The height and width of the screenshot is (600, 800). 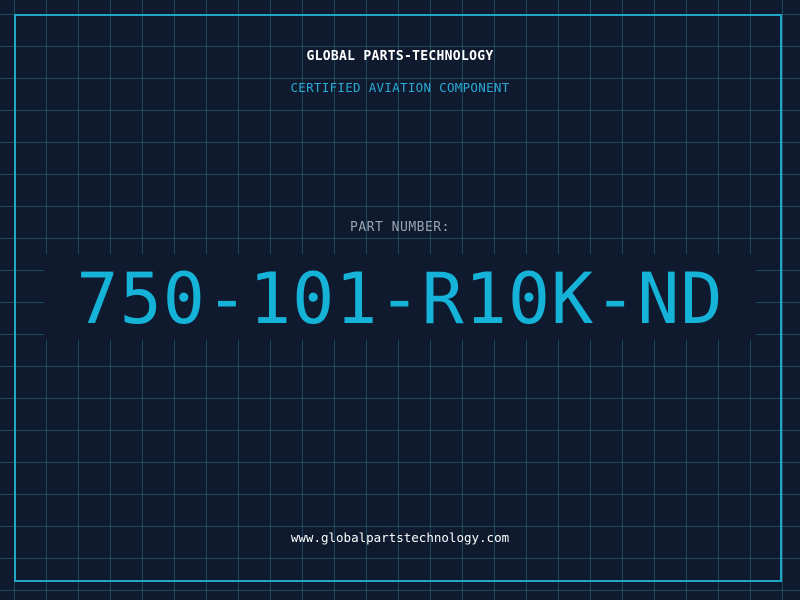 I want to click on certification-subtitle: CERTIFIED AVIATION COMPONENT, so click(x=400, y=87).